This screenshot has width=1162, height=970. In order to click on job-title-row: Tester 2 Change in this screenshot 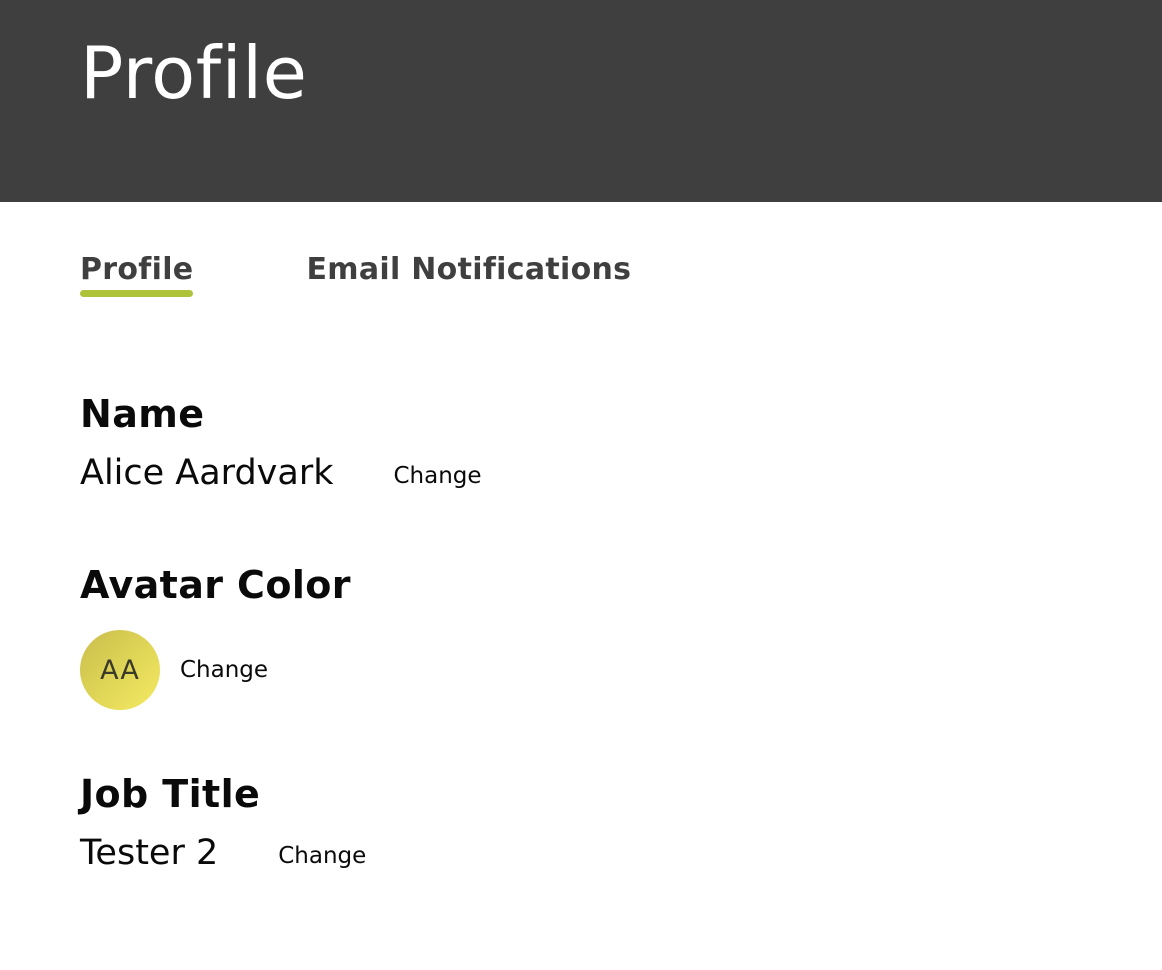, I will do `click(223, 853)`.